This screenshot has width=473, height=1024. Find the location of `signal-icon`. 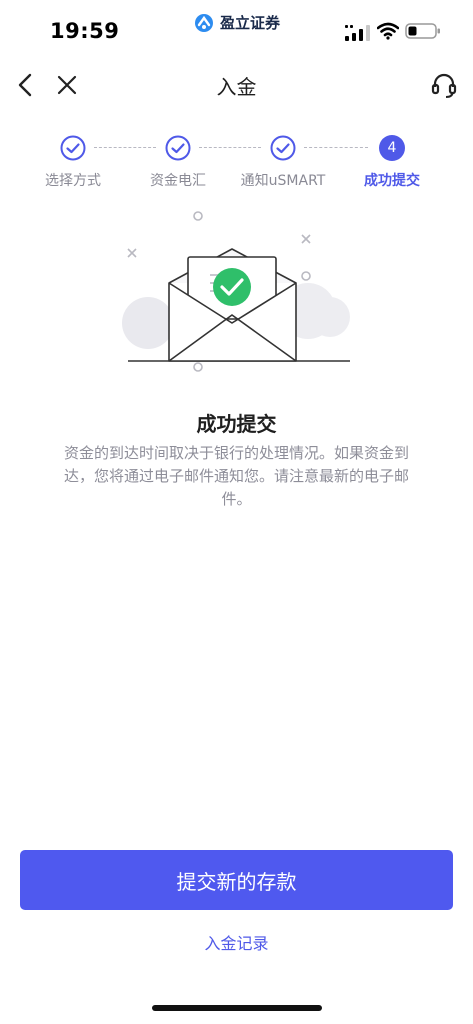

signal-icon is located at coordinates (357, 33).